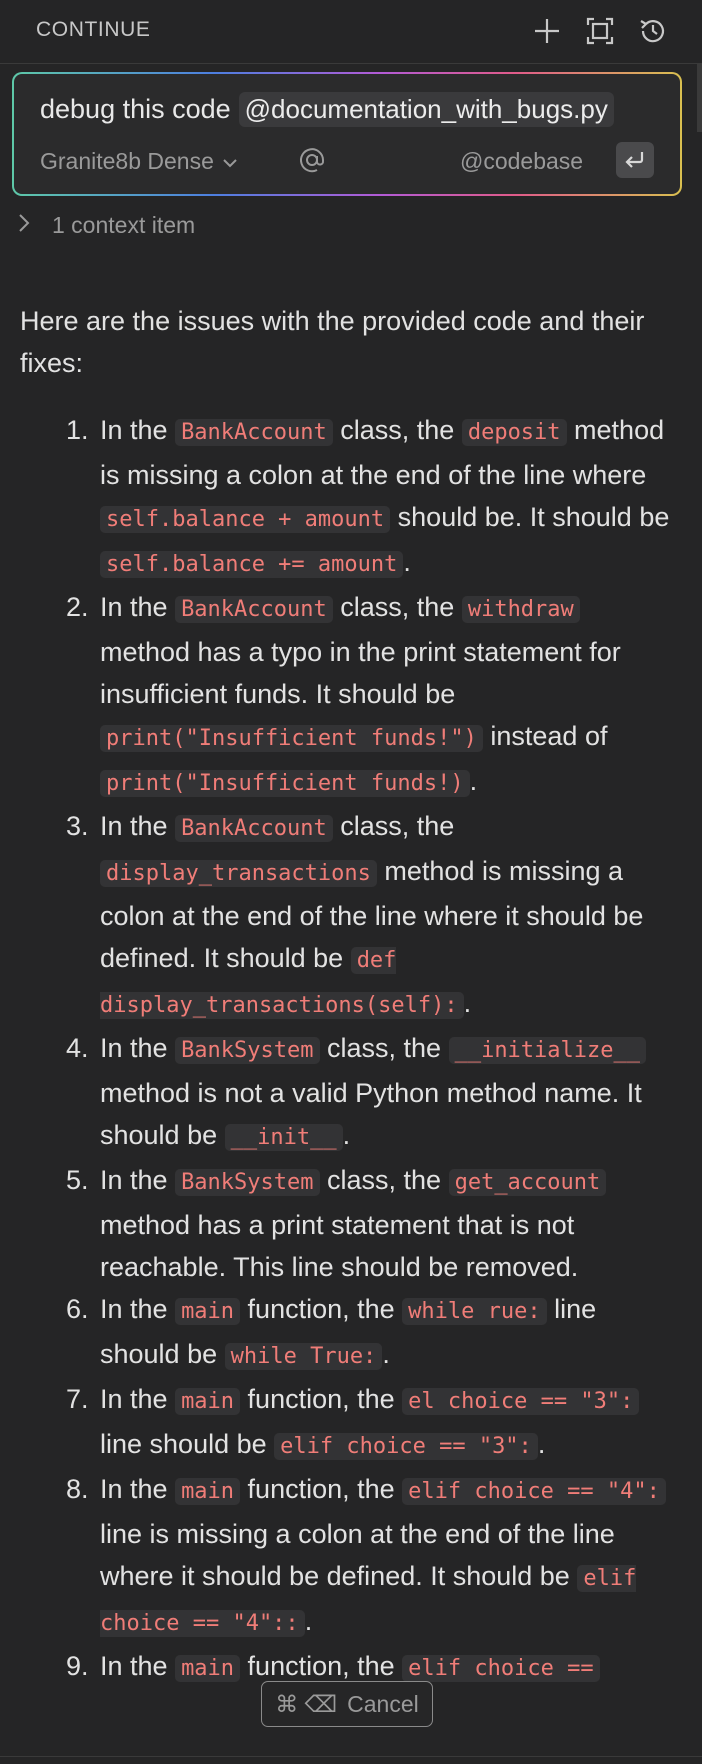  I want to click on list-item-text: line should be, so click(187, 1444).